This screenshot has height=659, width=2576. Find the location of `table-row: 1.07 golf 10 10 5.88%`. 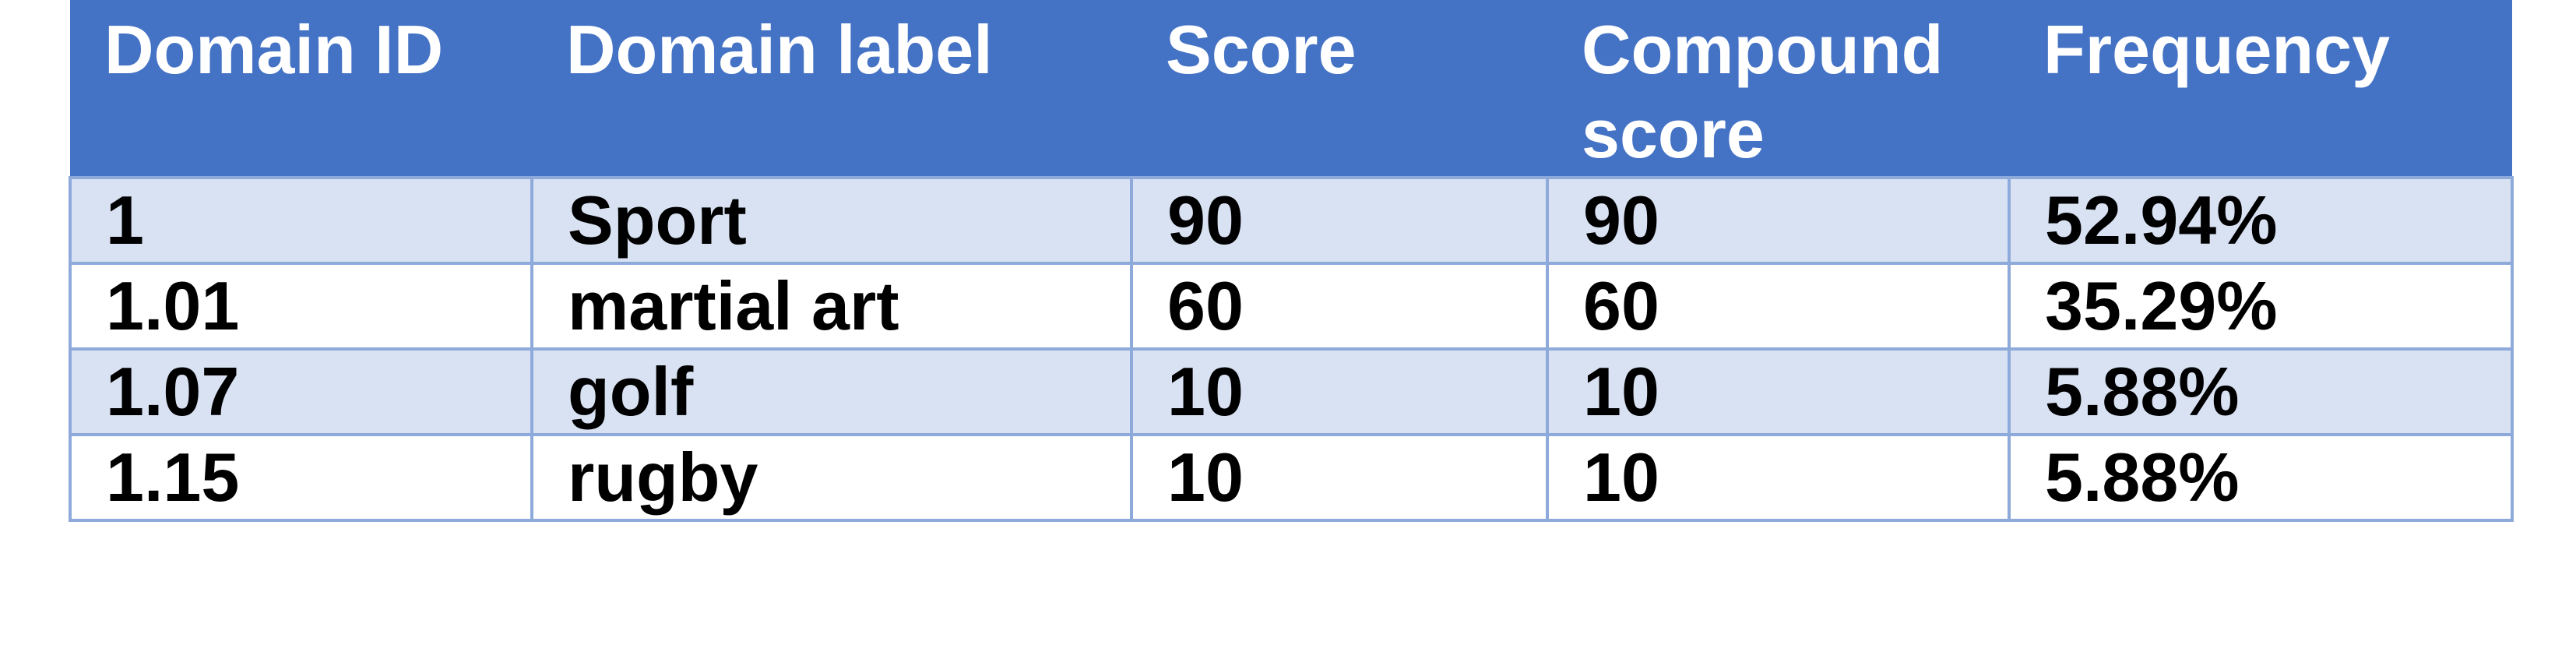

table-row: 1.07 golf 10 10 5.88% is located at coordinates (1291, 391).